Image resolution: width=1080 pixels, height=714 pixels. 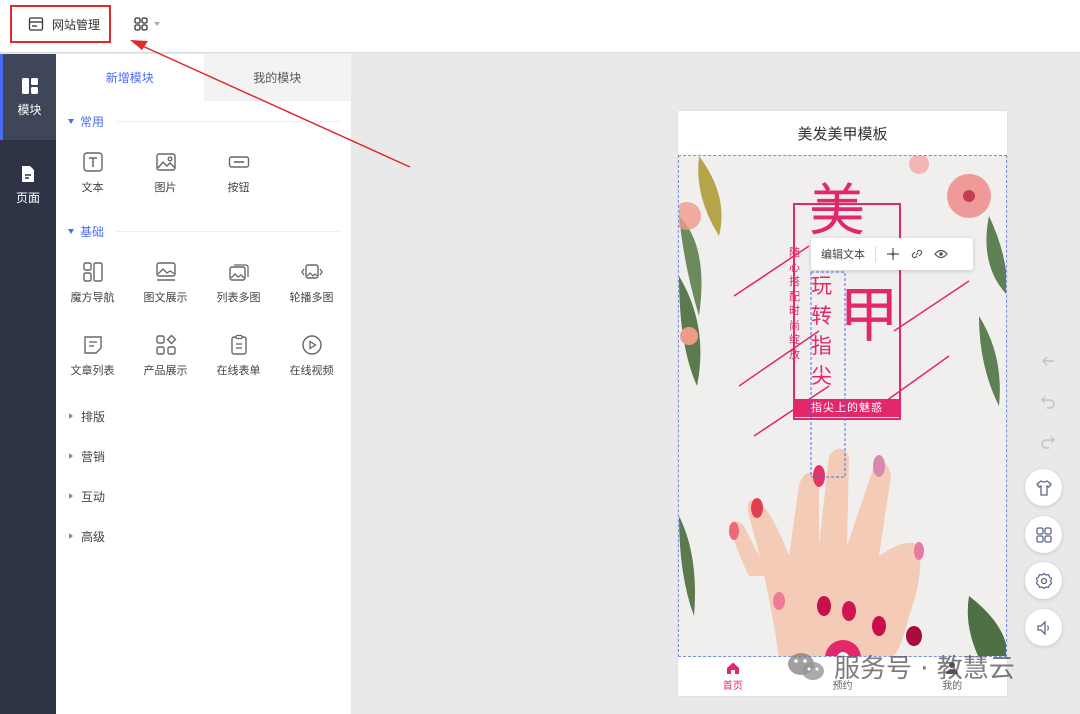 I want to click on back-arrow-button, so click(x=1048, y=361).